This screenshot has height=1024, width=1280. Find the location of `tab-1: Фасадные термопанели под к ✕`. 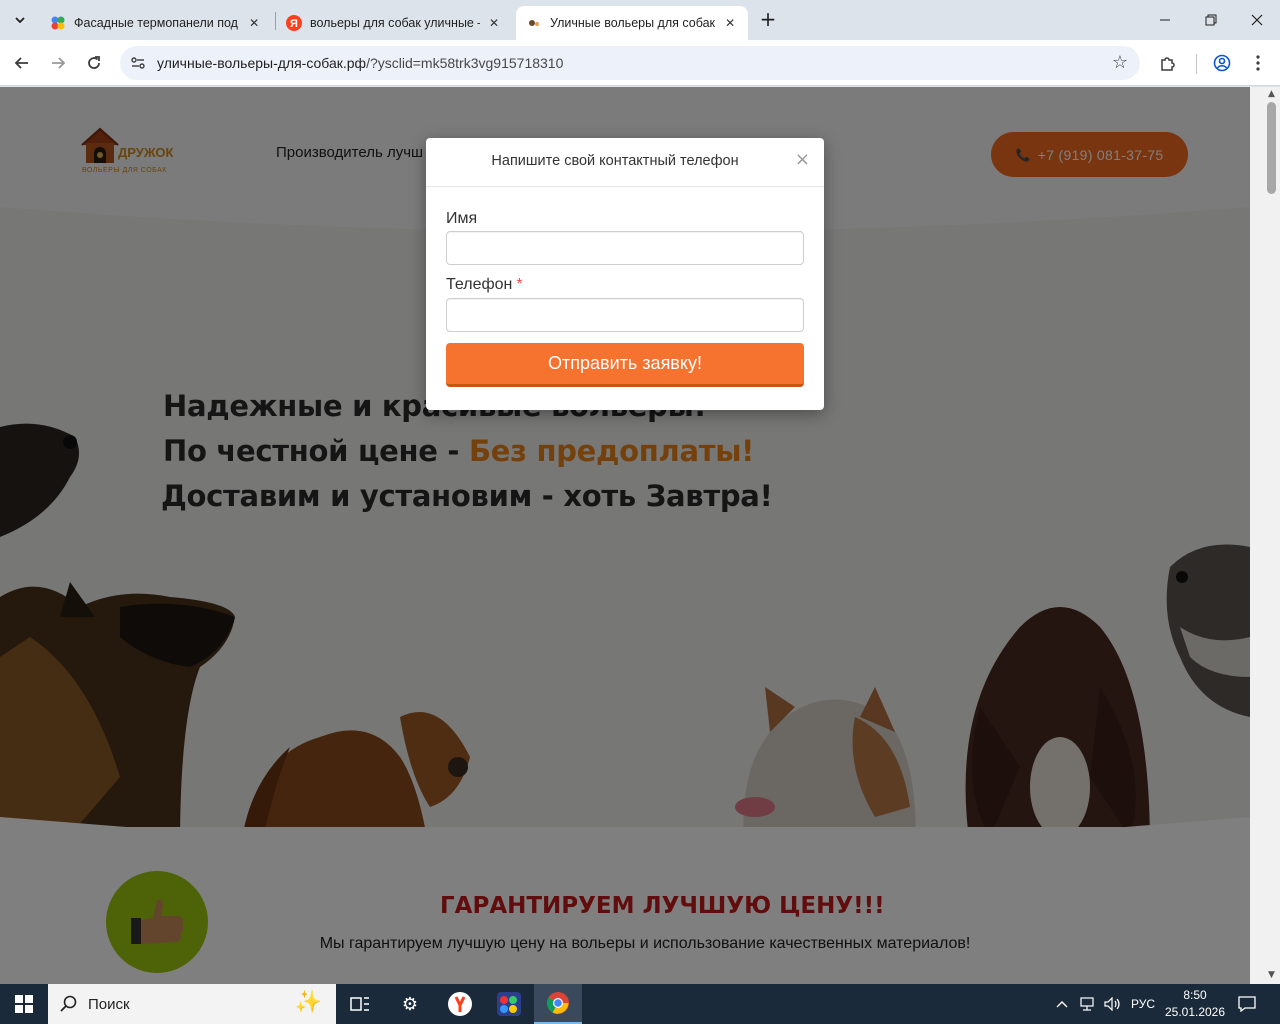

tab-1: Фасадные термопанели под к ✕ is located at coordinates (156, 23).